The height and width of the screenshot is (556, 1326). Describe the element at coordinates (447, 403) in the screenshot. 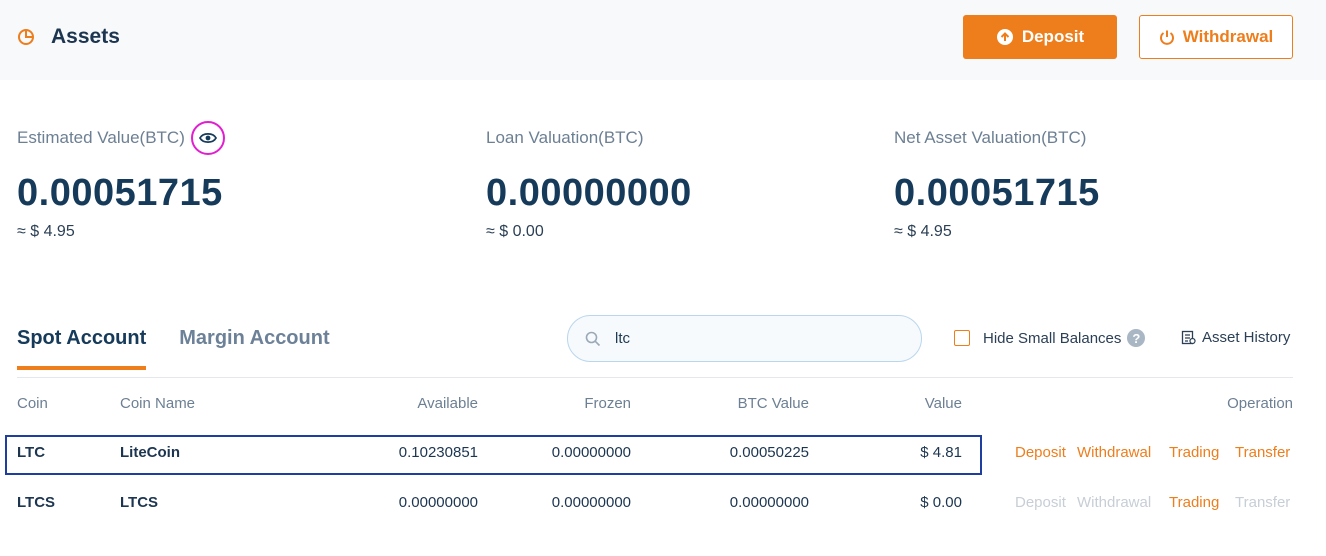

I see `column-header: Available` at that location.